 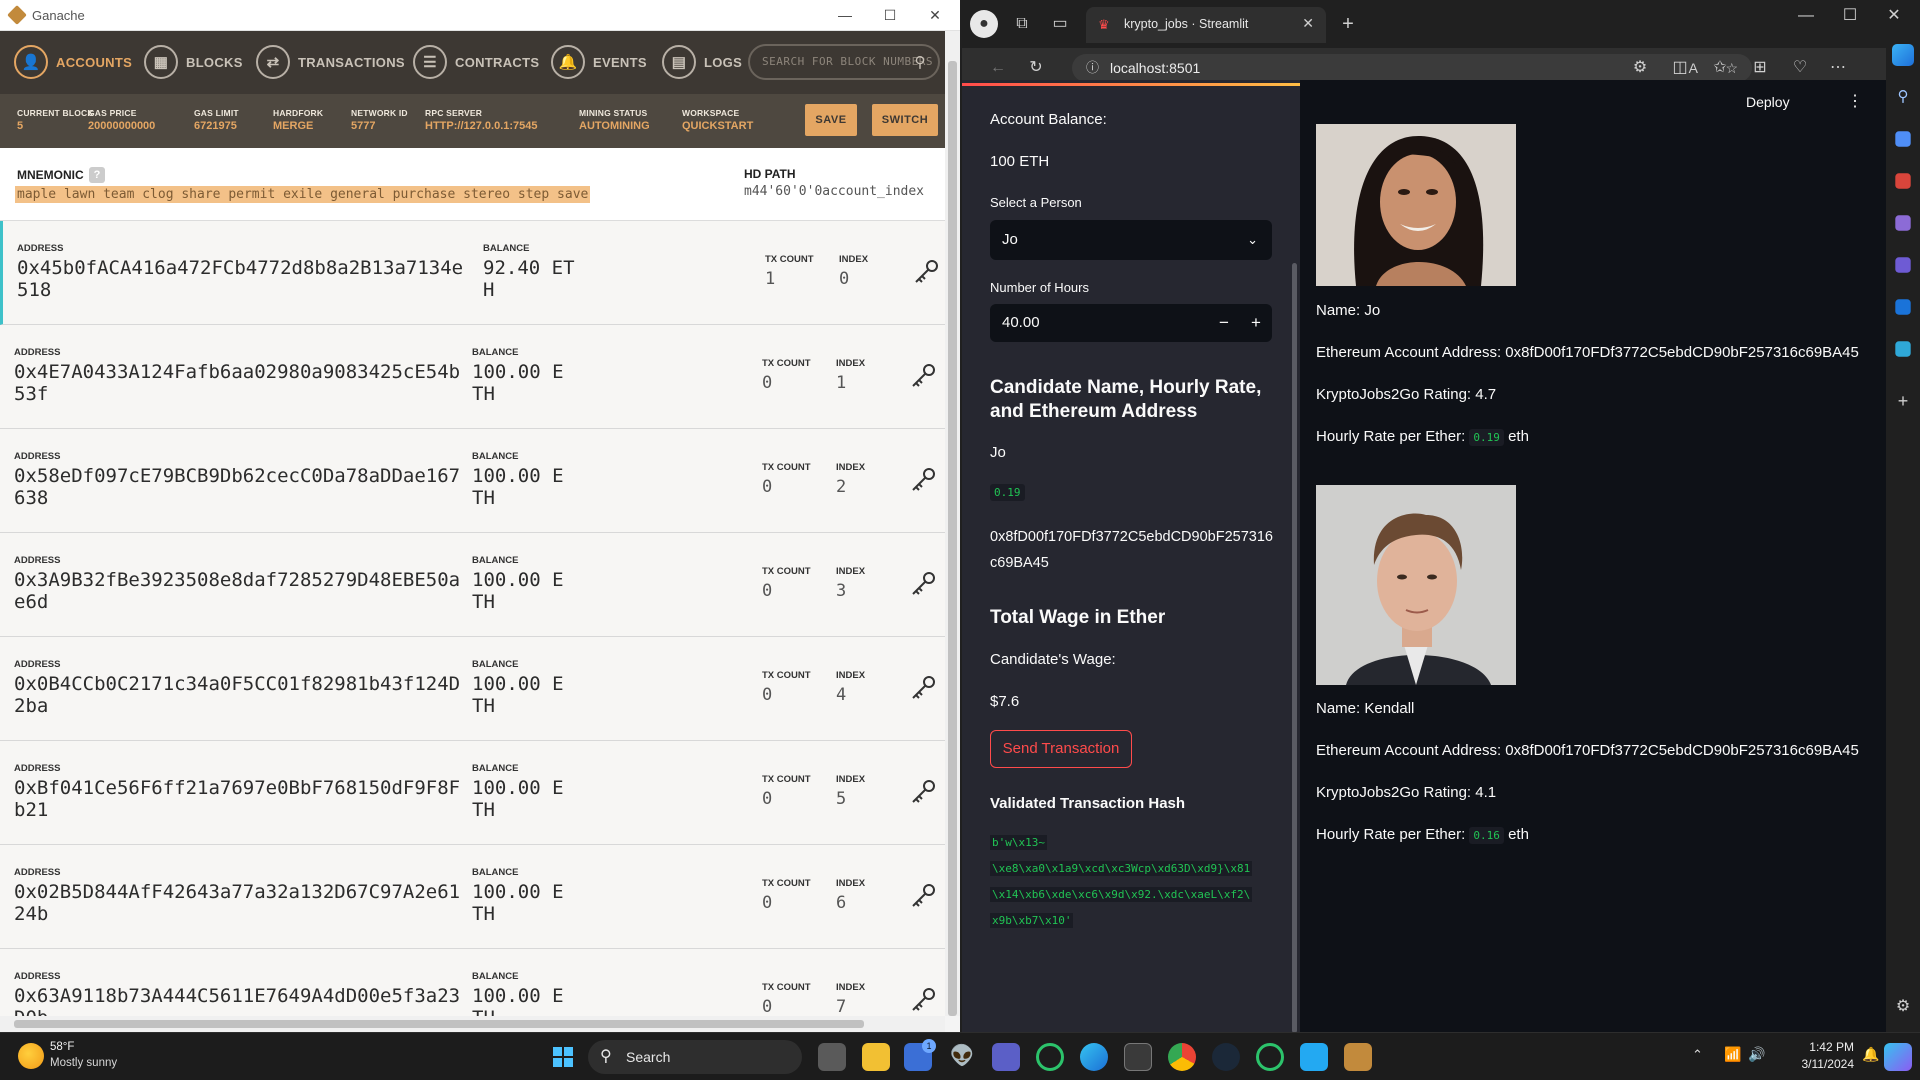 What do you see at coordinates (62, 1047) in the screenshot?
I see `weather-temp: 58°F` at bounding box center [62, 1047].